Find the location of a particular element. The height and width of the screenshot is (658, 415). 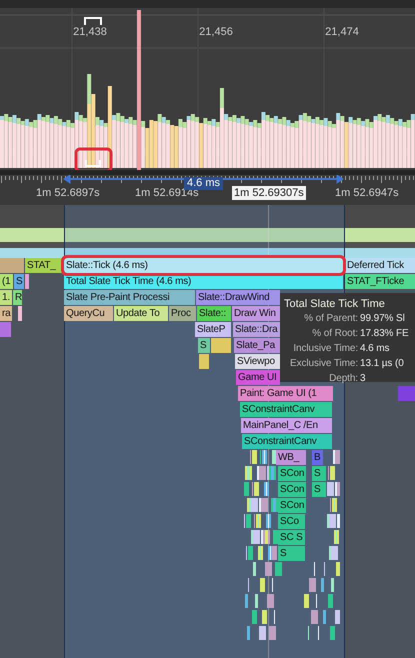

timing-event: Slate_Pa is located at coordinates (257, 345).